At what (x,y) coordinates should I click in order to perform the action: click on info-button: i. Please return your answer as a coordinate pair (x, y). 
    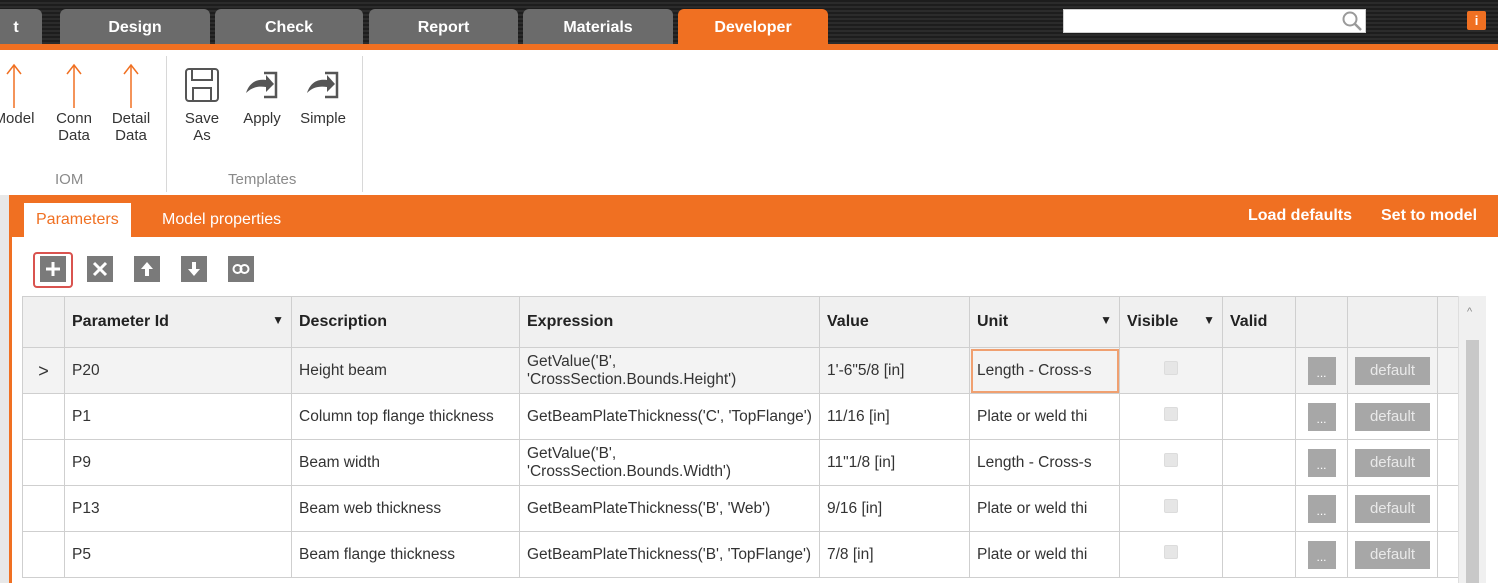
    Looking at the image, I should click on (1476, 20).